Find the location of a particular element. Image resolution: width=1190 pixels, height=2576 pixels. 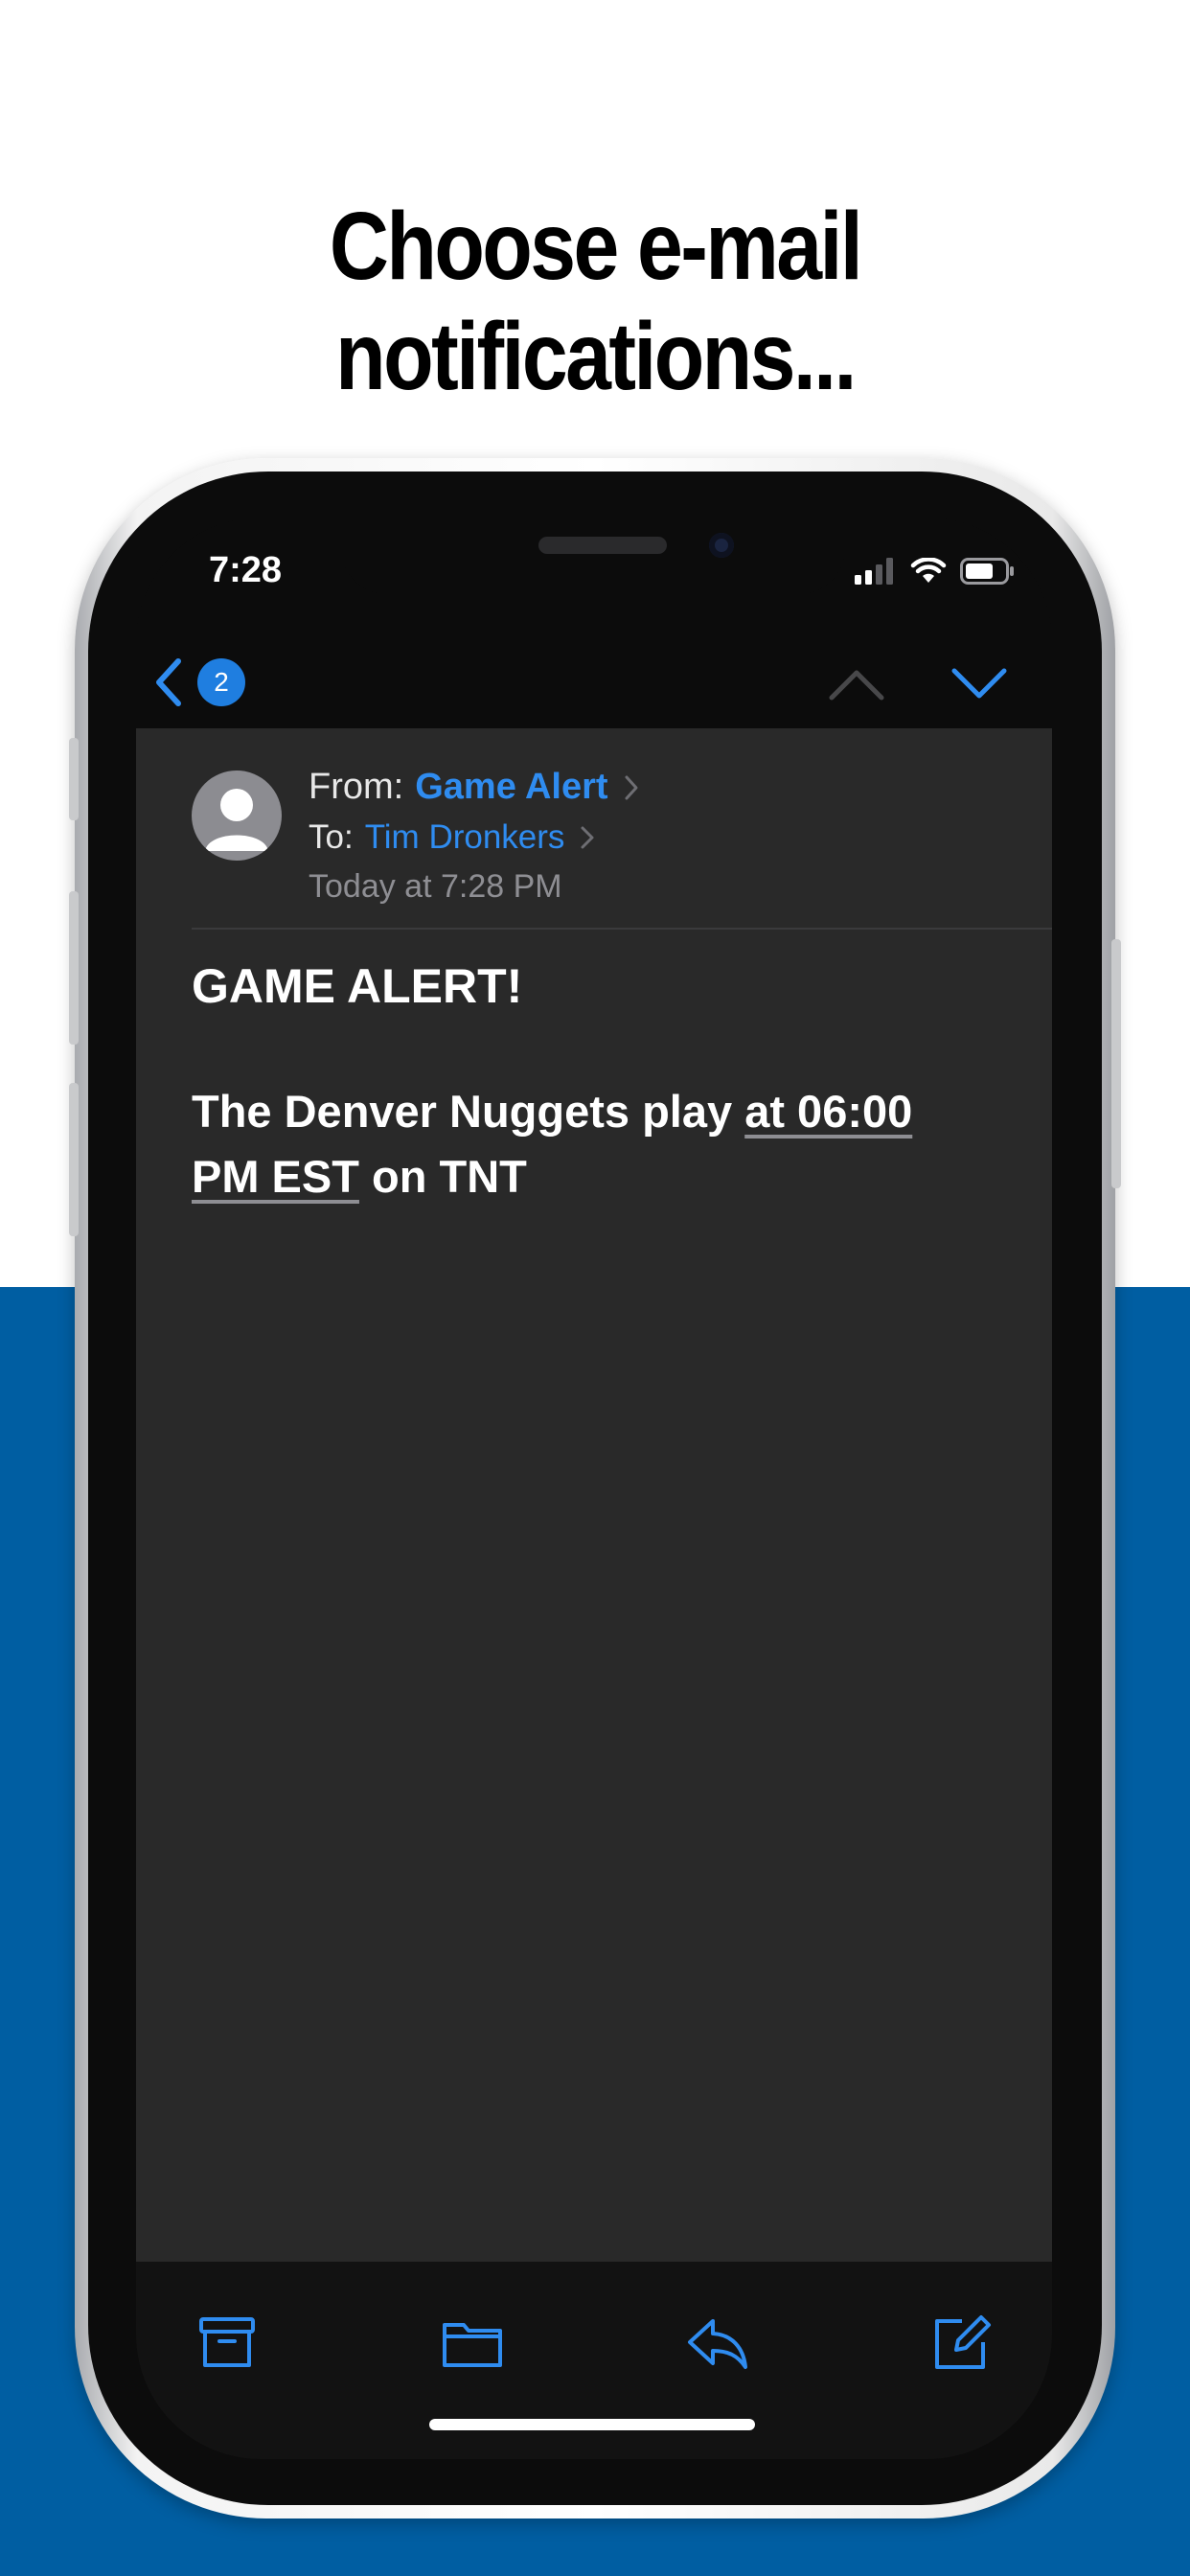

front-camera is located at coordinates (722, 545).